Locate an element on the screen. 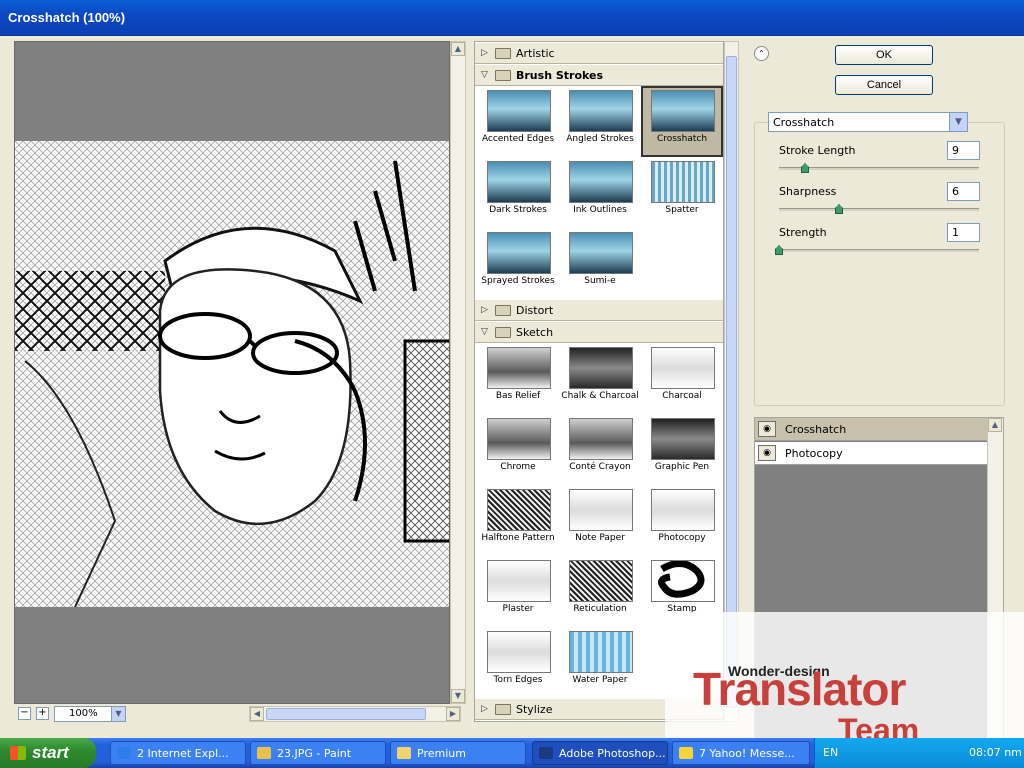 The image size is (1024, 768). strength-slider is located at coordinates (879, 250).